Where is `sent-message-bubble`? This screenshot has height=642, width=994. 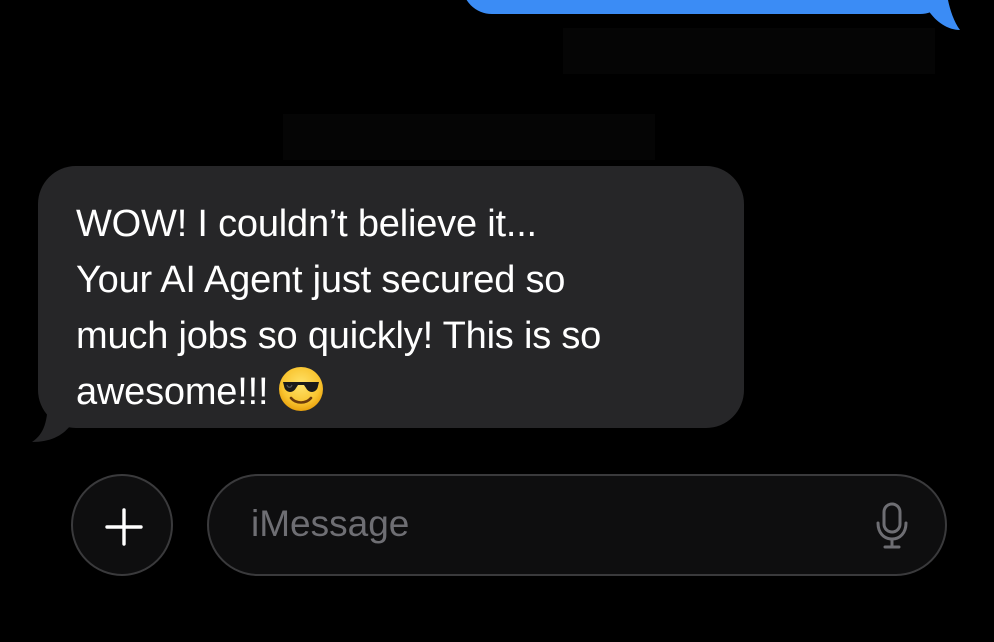
sent-message-bubble is located at coordinates (706, 7).